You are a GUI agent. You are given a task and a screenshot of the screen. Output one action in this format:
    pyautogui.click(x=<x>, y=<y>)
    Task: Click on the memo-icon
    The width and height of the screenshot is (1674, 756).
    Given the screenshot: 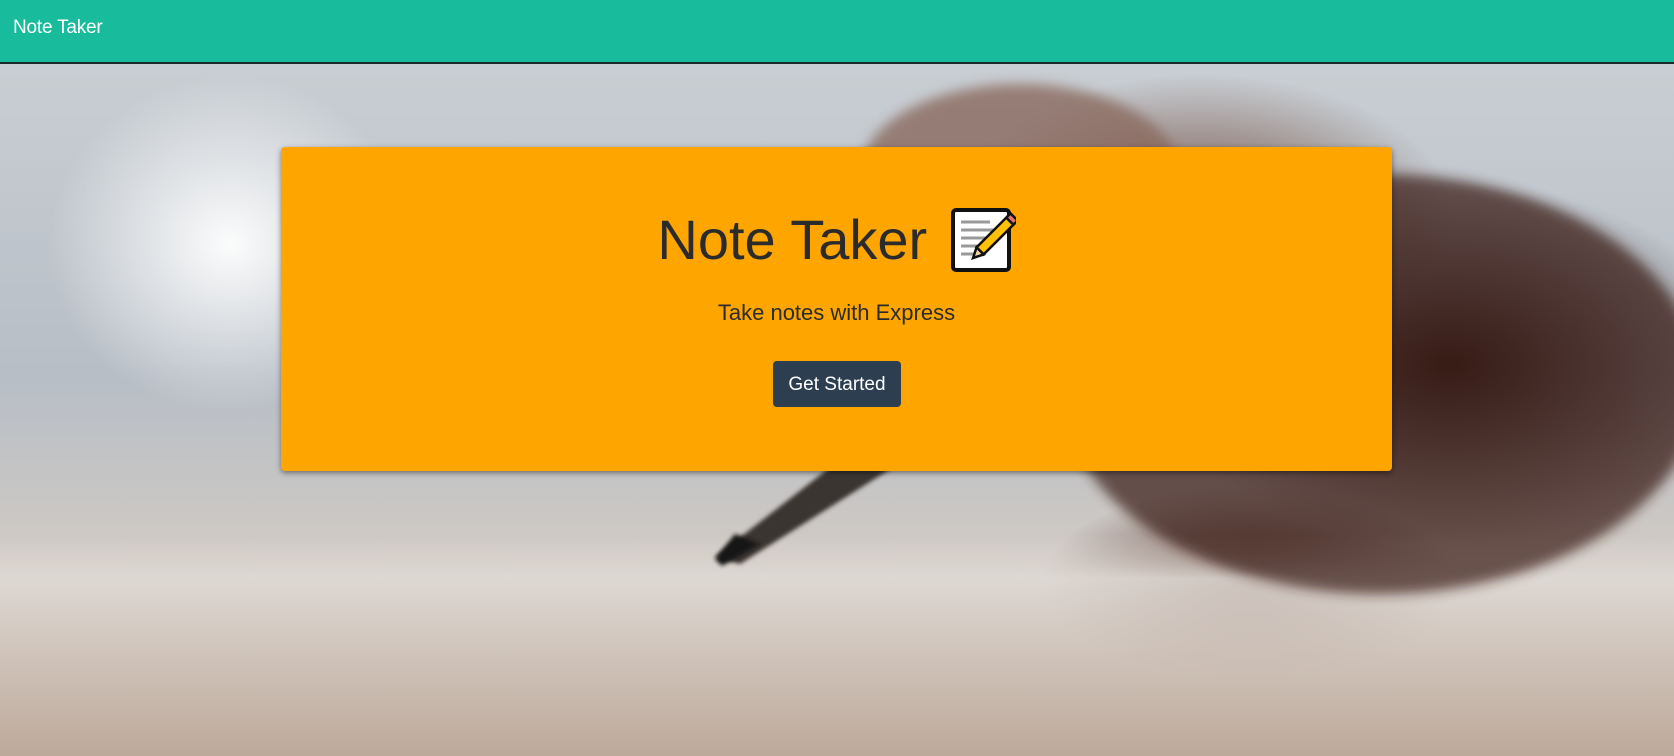 What is the action you would take?
    pyautogui.click(x=983, y=240)
    